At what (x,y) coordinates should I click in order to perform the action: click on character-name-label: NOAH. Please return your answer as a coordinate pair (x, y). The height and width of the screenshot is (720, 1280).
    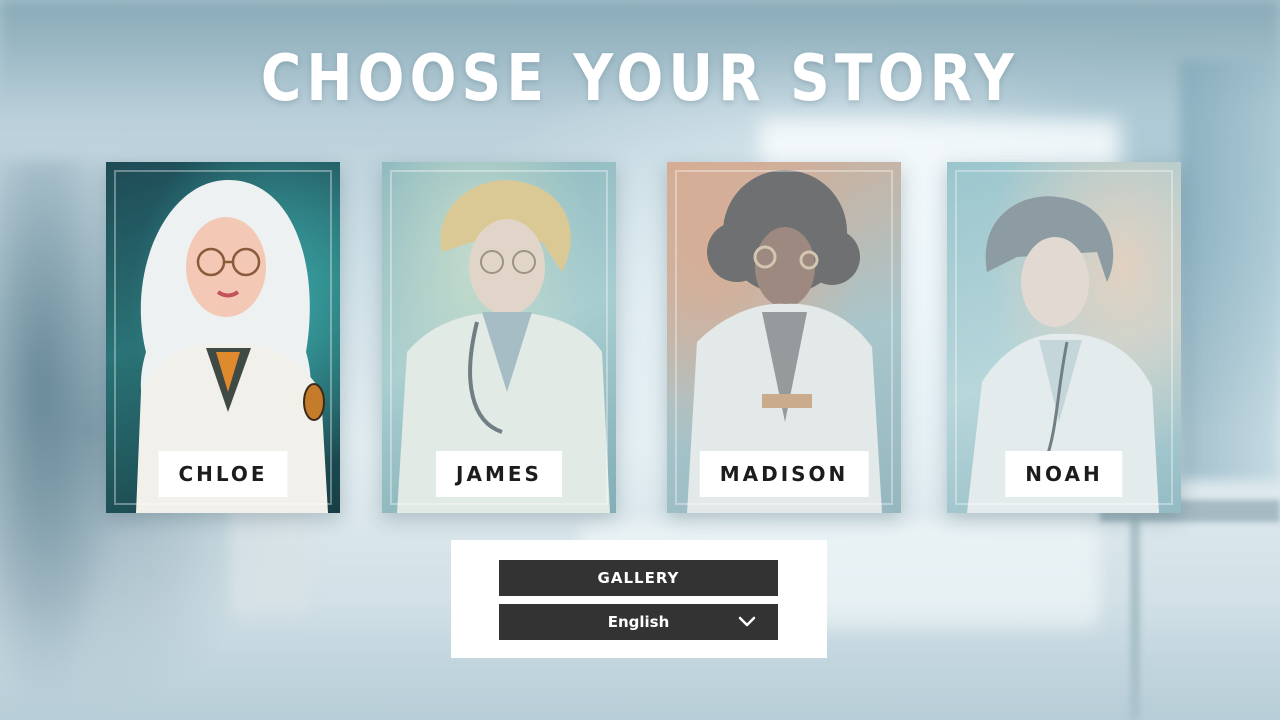
    Looking at the image, I should click on (1064, 474).